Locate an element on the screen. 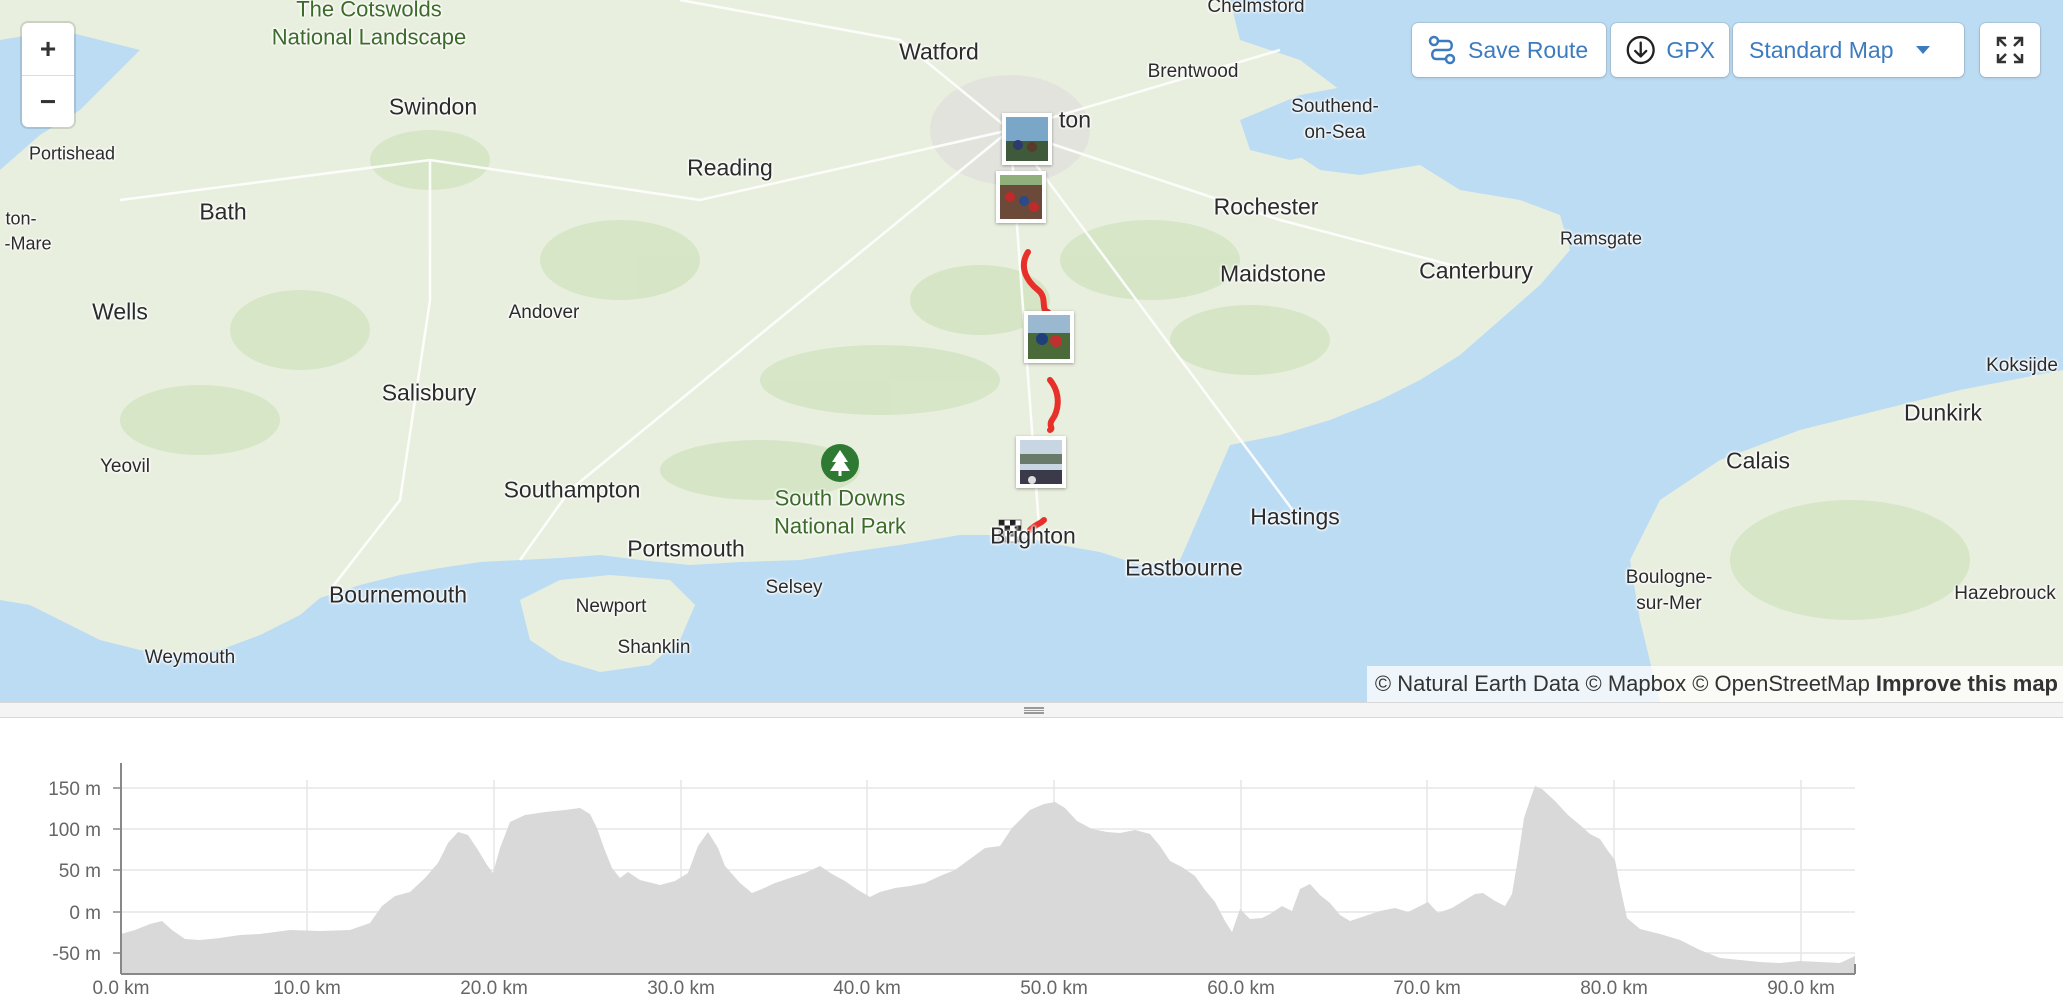 This screenshot has width=2063, height=1004. fullscreen-button is located at coordinates (2010, 50).